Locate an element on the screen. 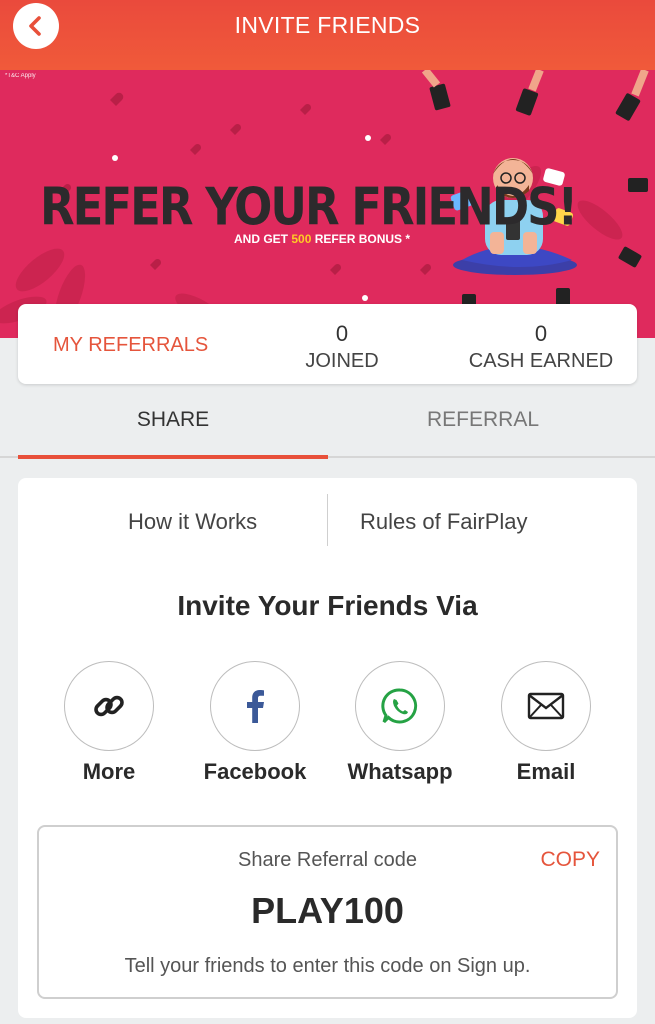 This screenshot has height=1024, width=655. share-facebook-button: Facebook is located at coordinates (255, 723).